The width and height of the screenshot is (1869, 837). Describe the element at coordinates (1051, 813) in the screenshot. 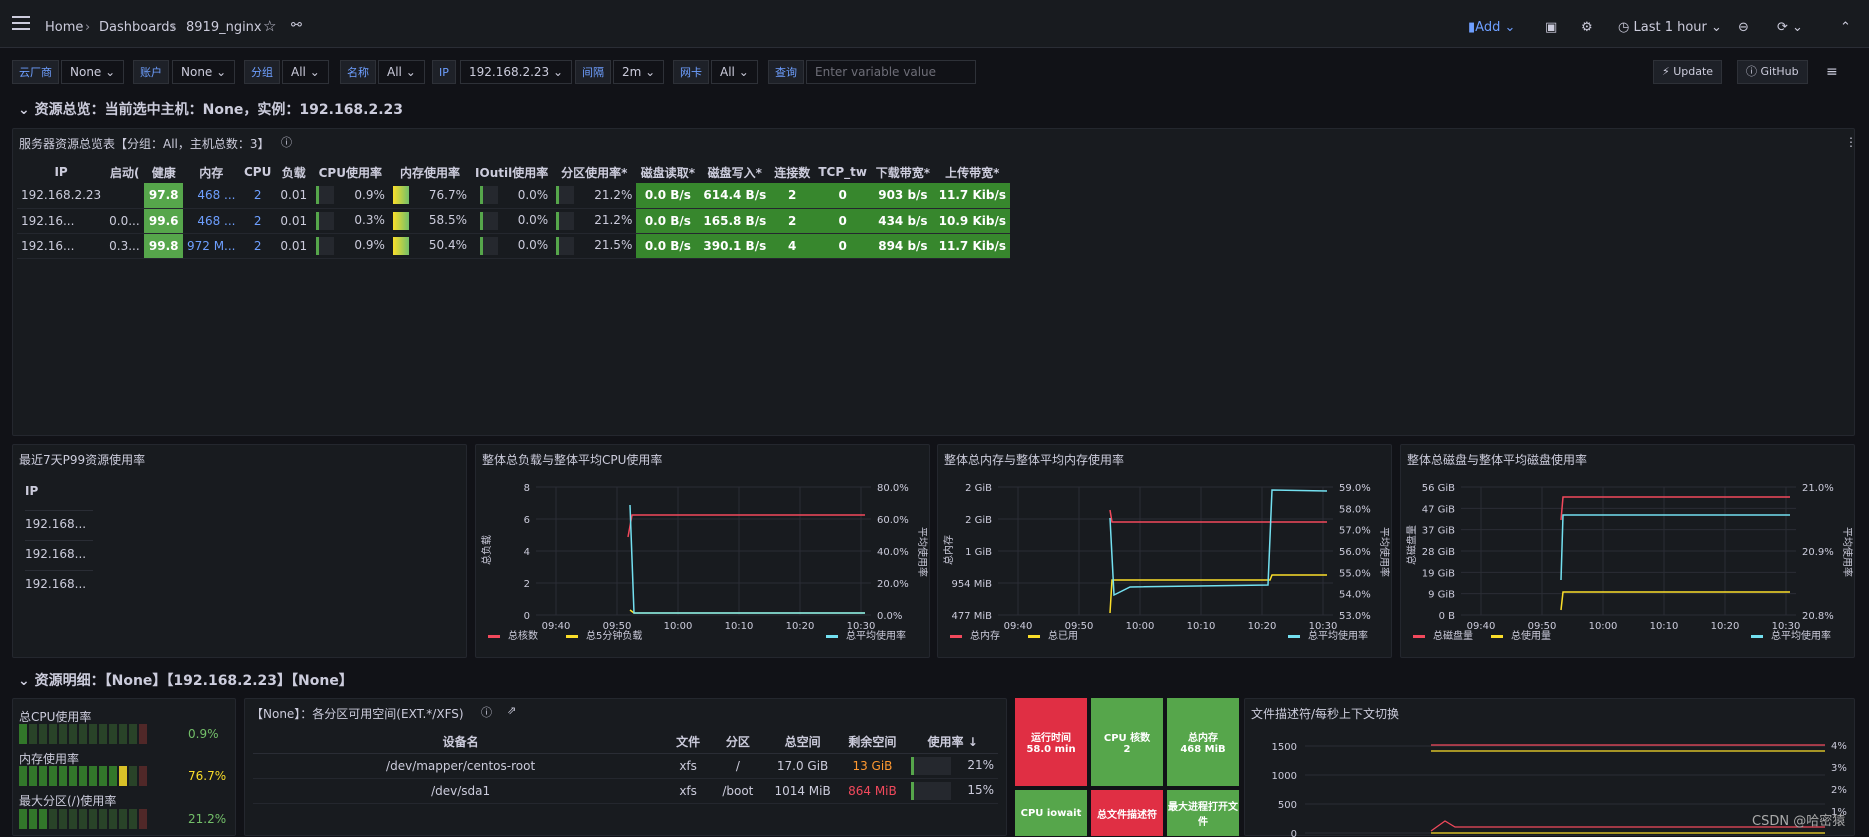

I see `tile-label: CPU iowait` at that location.